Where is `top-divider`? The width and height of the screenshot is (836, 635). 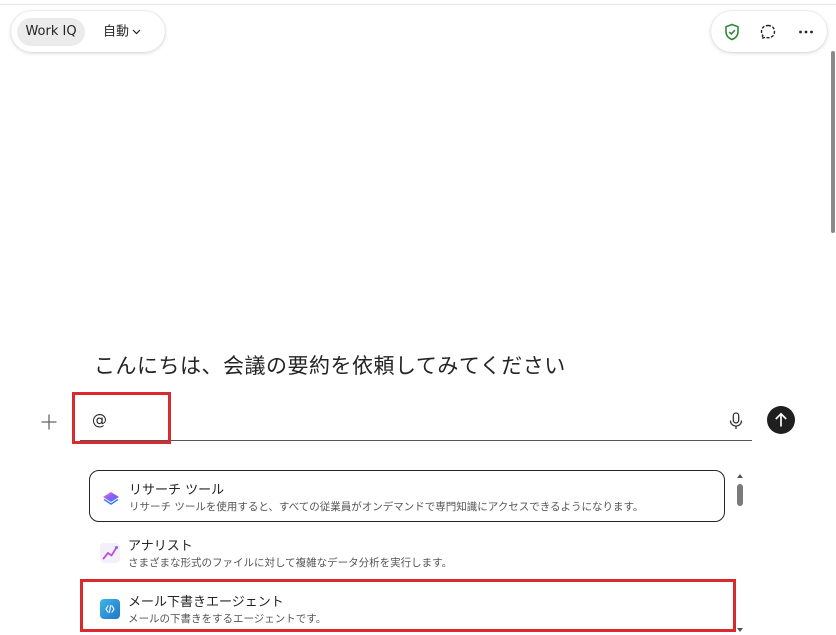
top-divider is located at coordinates (418, 4).